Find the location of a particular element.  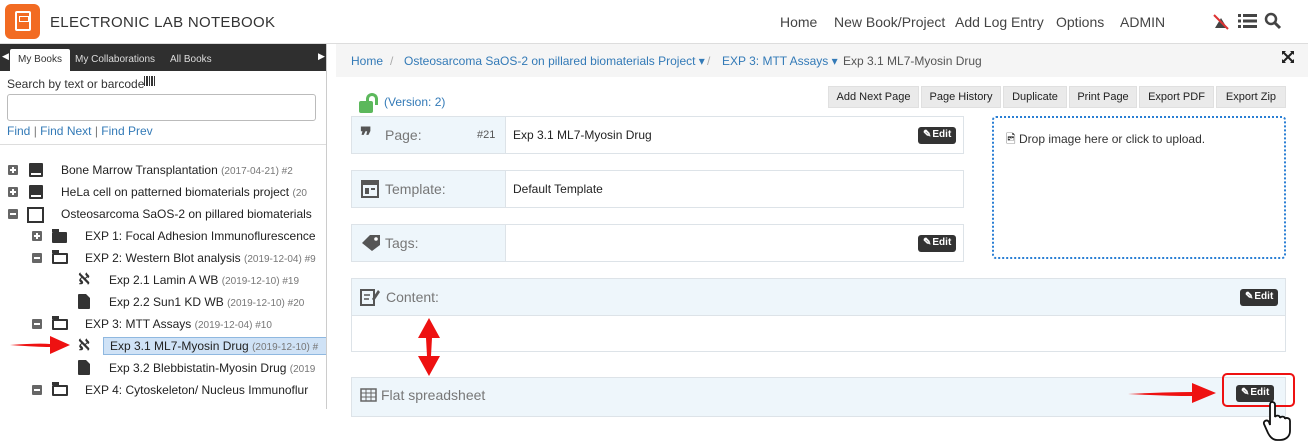

app-title: ELECTRONIC LAB NOTEBOOK is located at coordinates (163, 22).